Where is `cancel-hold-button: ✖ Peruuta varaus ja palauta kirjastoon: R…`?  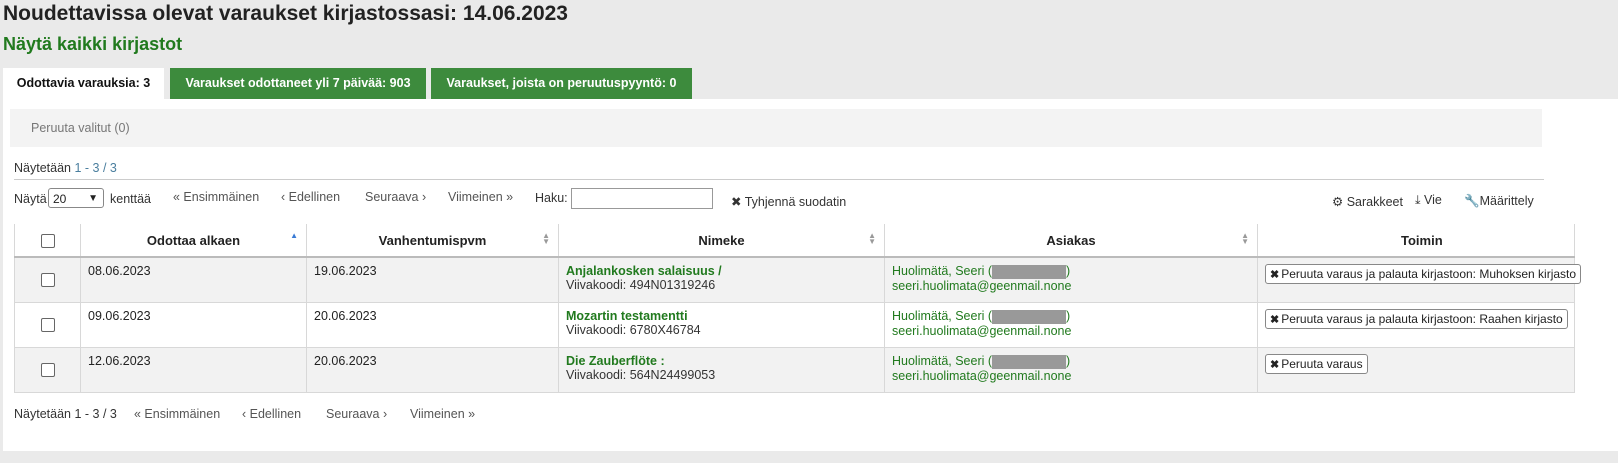
cancel-hold-button: ✖ Peruuta varaus ja palauta kirjastoon: R… is located at coordinates (1416, 319).